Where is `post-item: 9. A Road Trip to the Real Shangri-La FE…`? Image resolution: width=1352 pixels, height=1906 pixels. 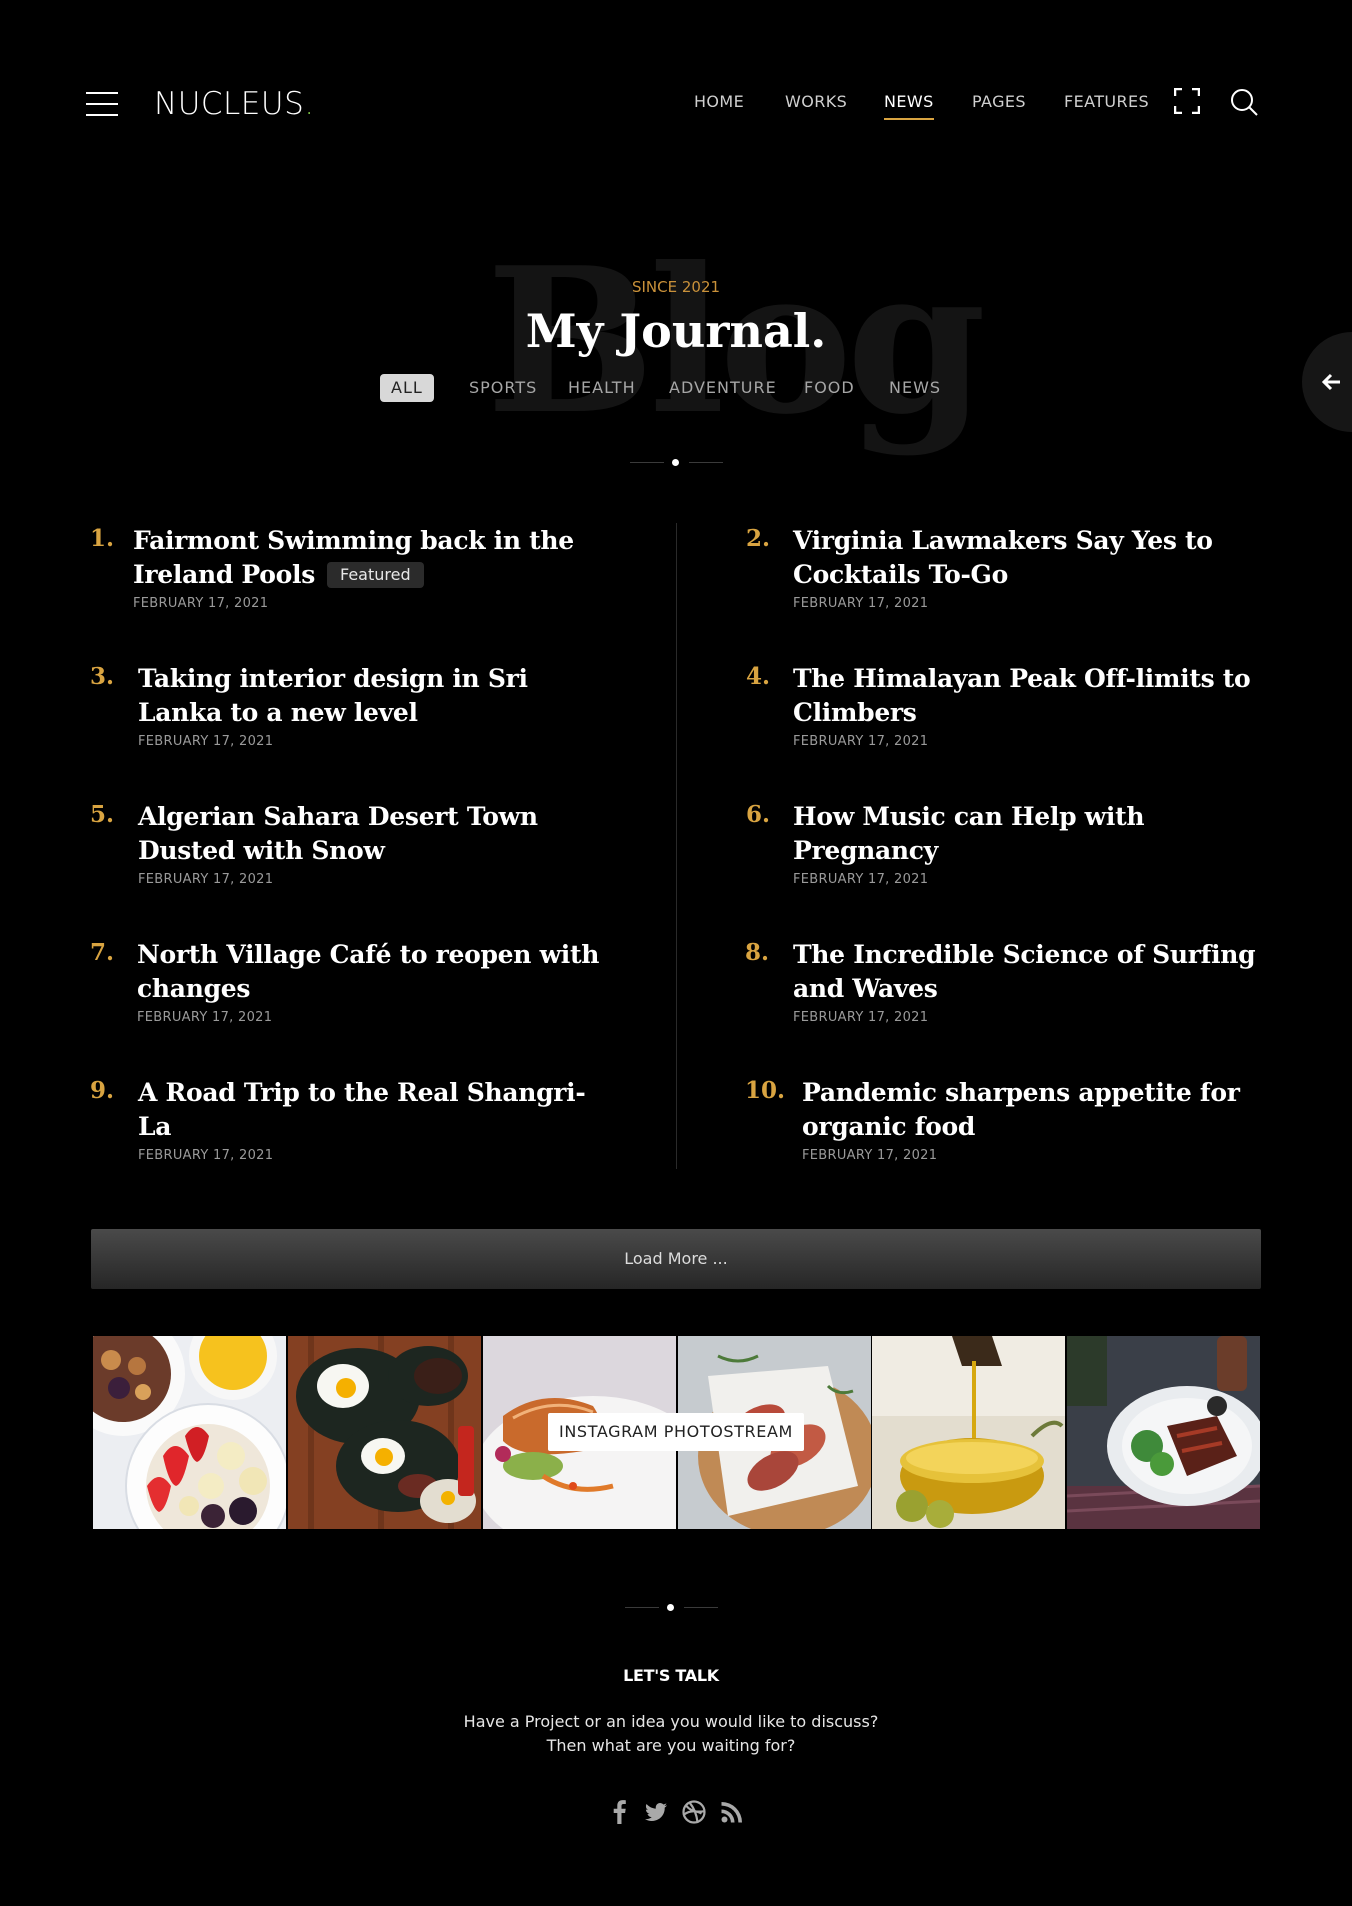
post-item: 9. A Road Trip to the Real Shangri-La FE… is located at coordinates (350, 1119).